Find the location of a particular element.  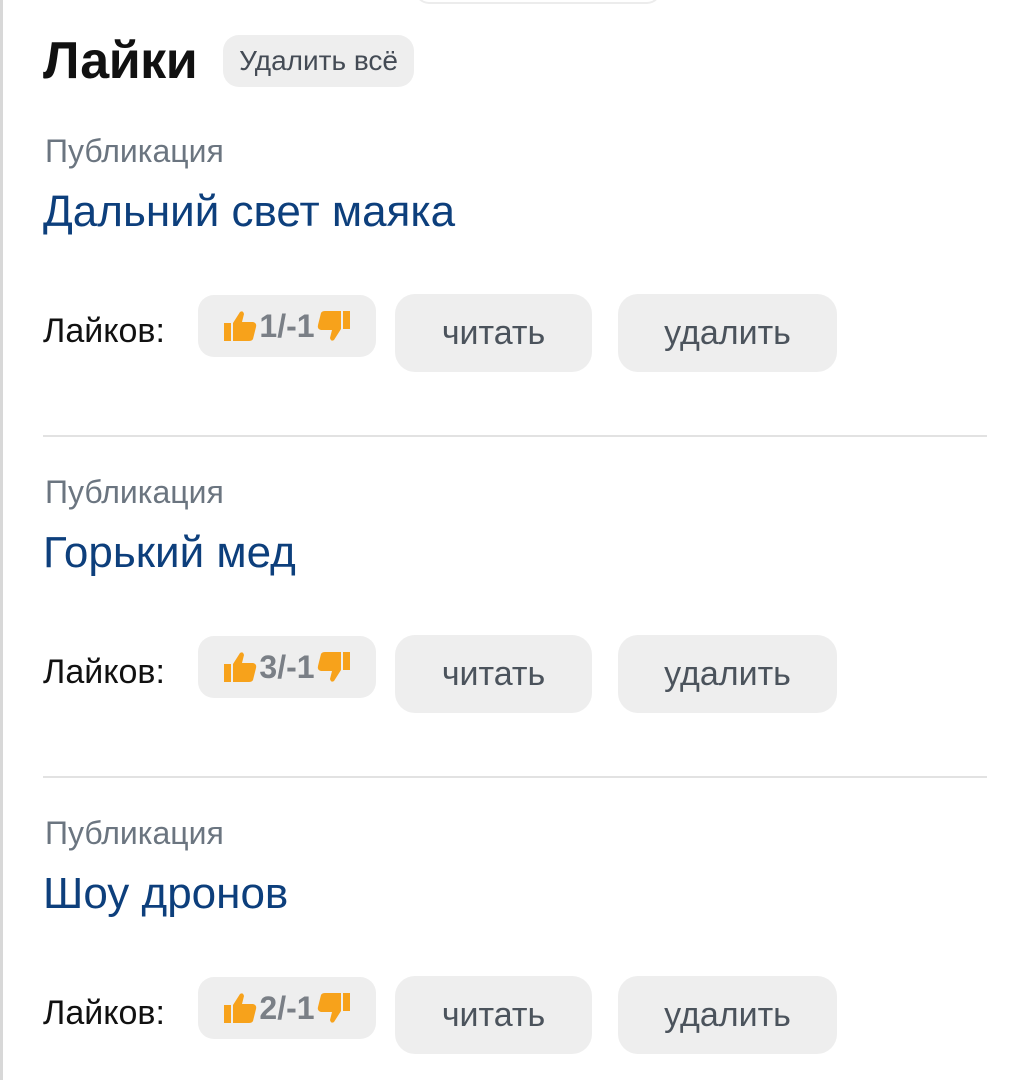

publication-title-link: Шоу дронов is located at coordinates (165, 894).